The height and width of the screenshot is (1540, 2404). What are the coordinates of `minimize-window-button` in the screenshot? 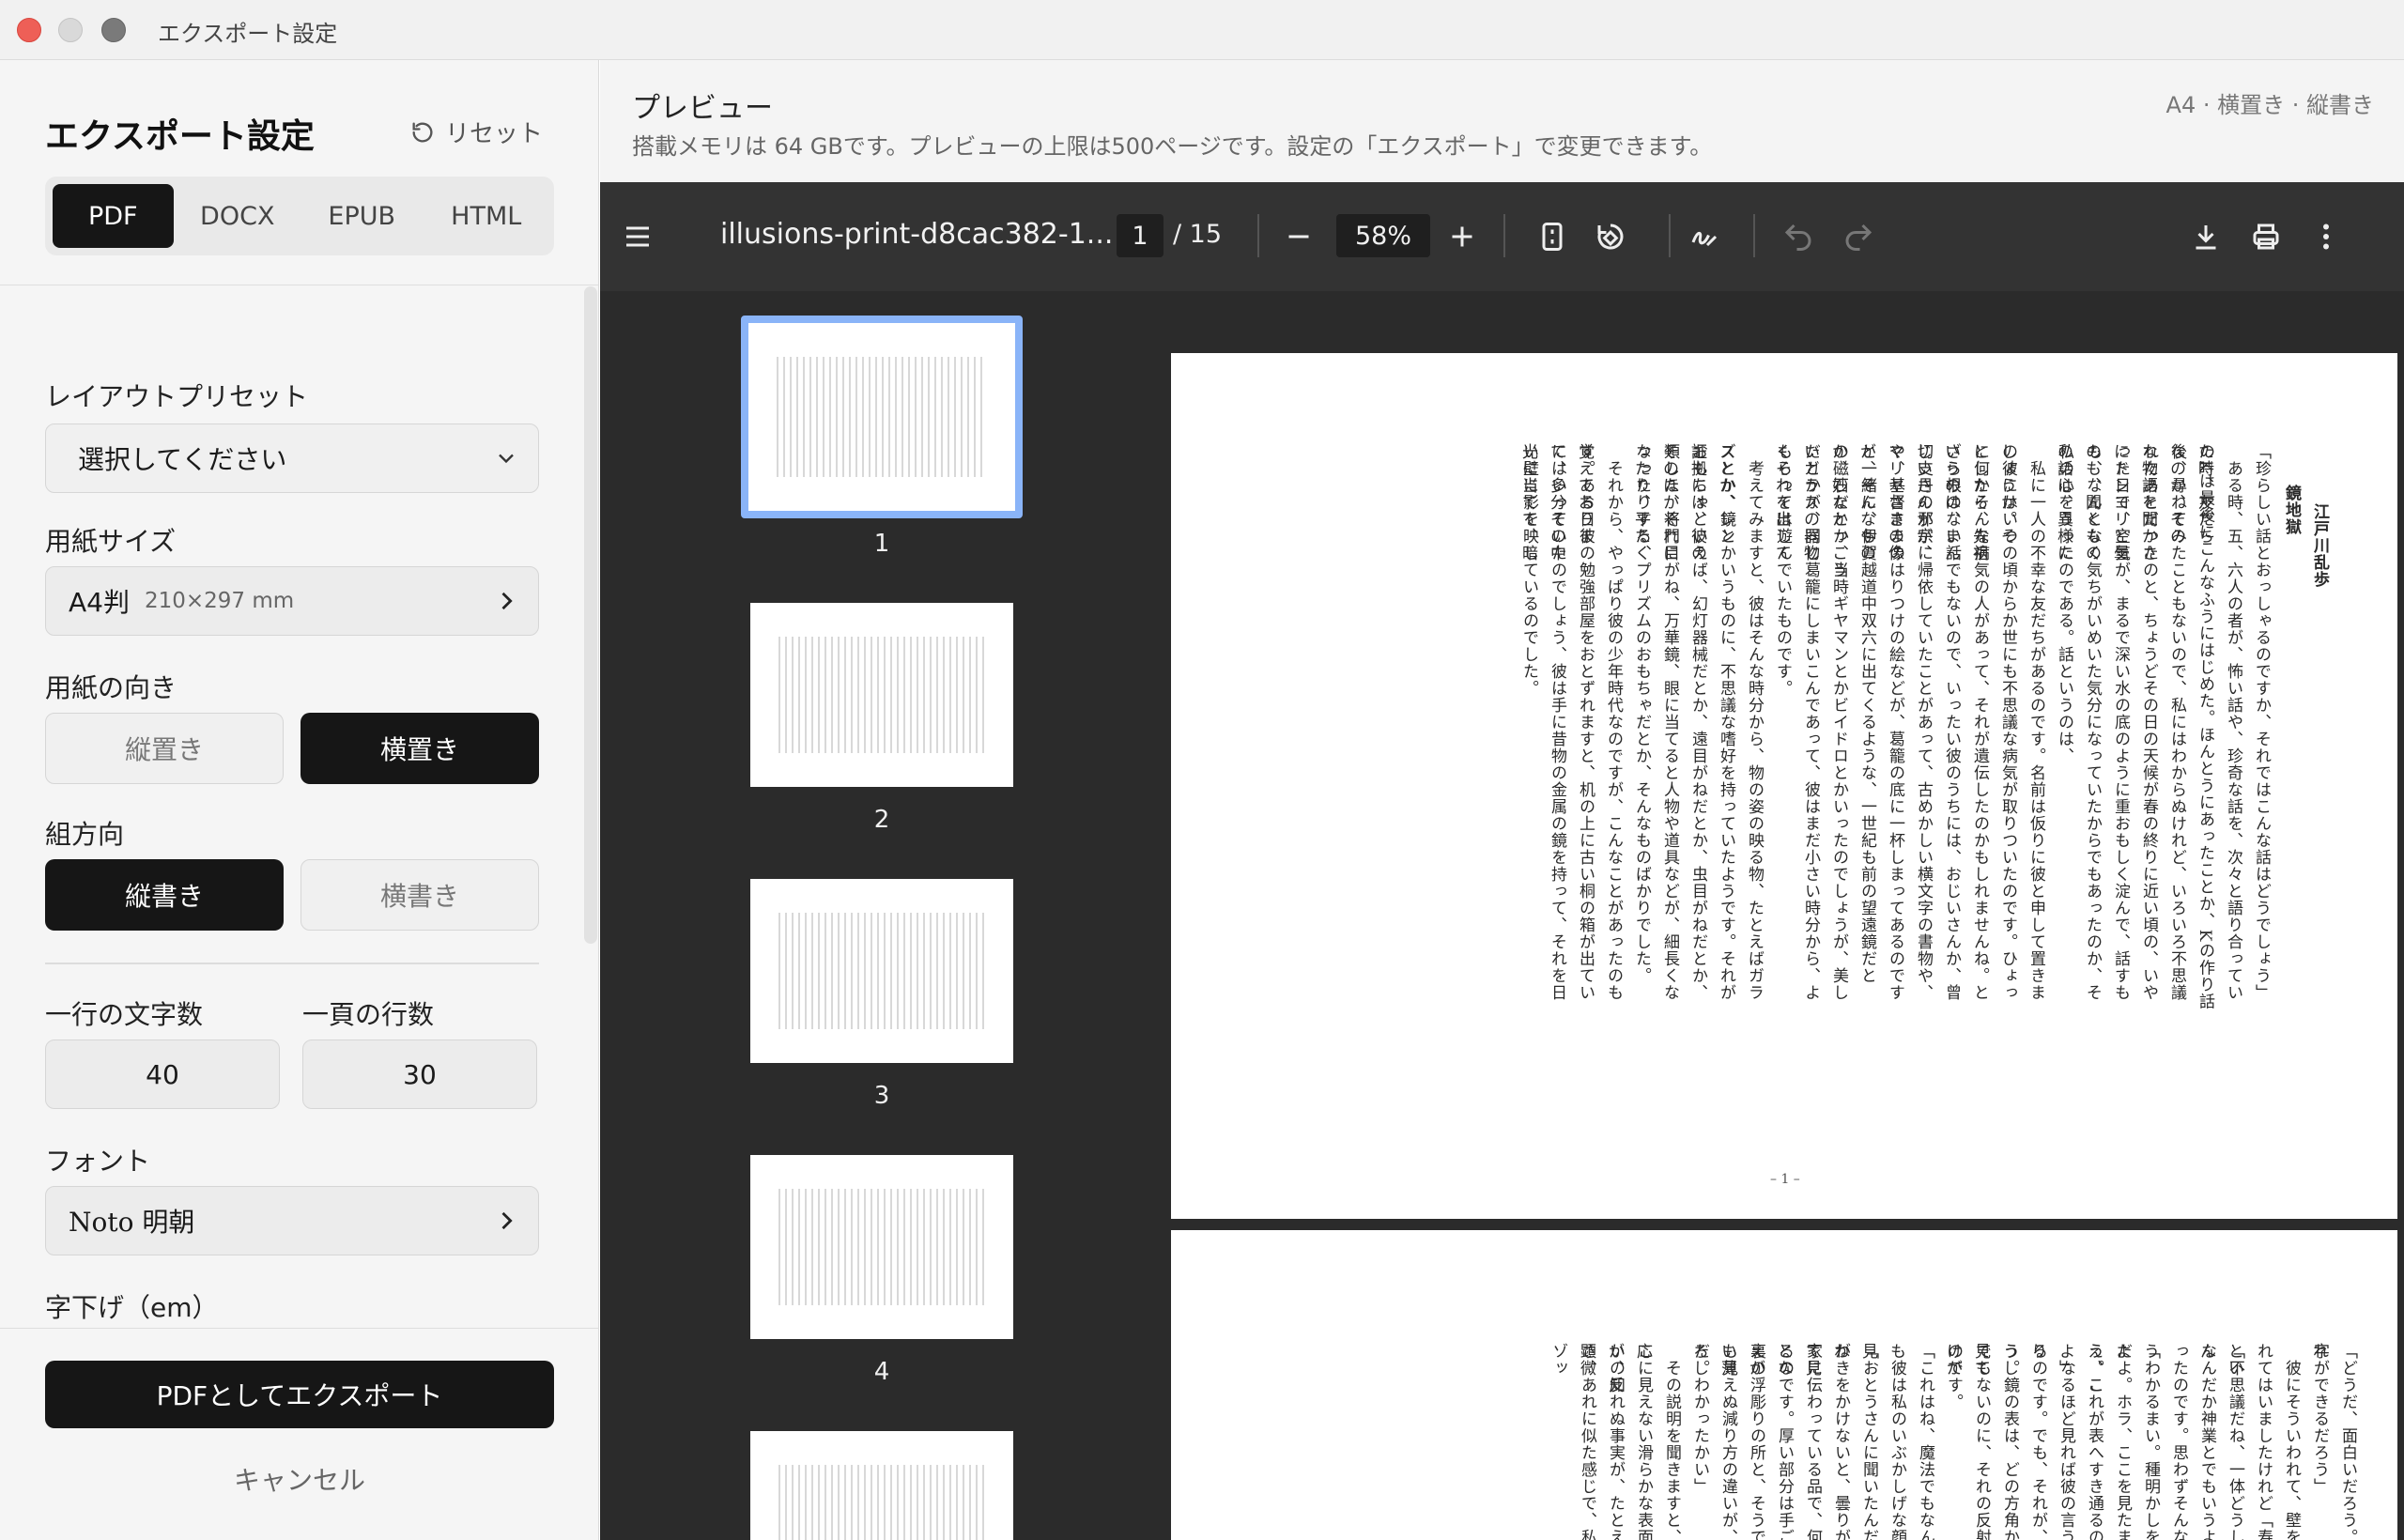 It's located at (70, 30).